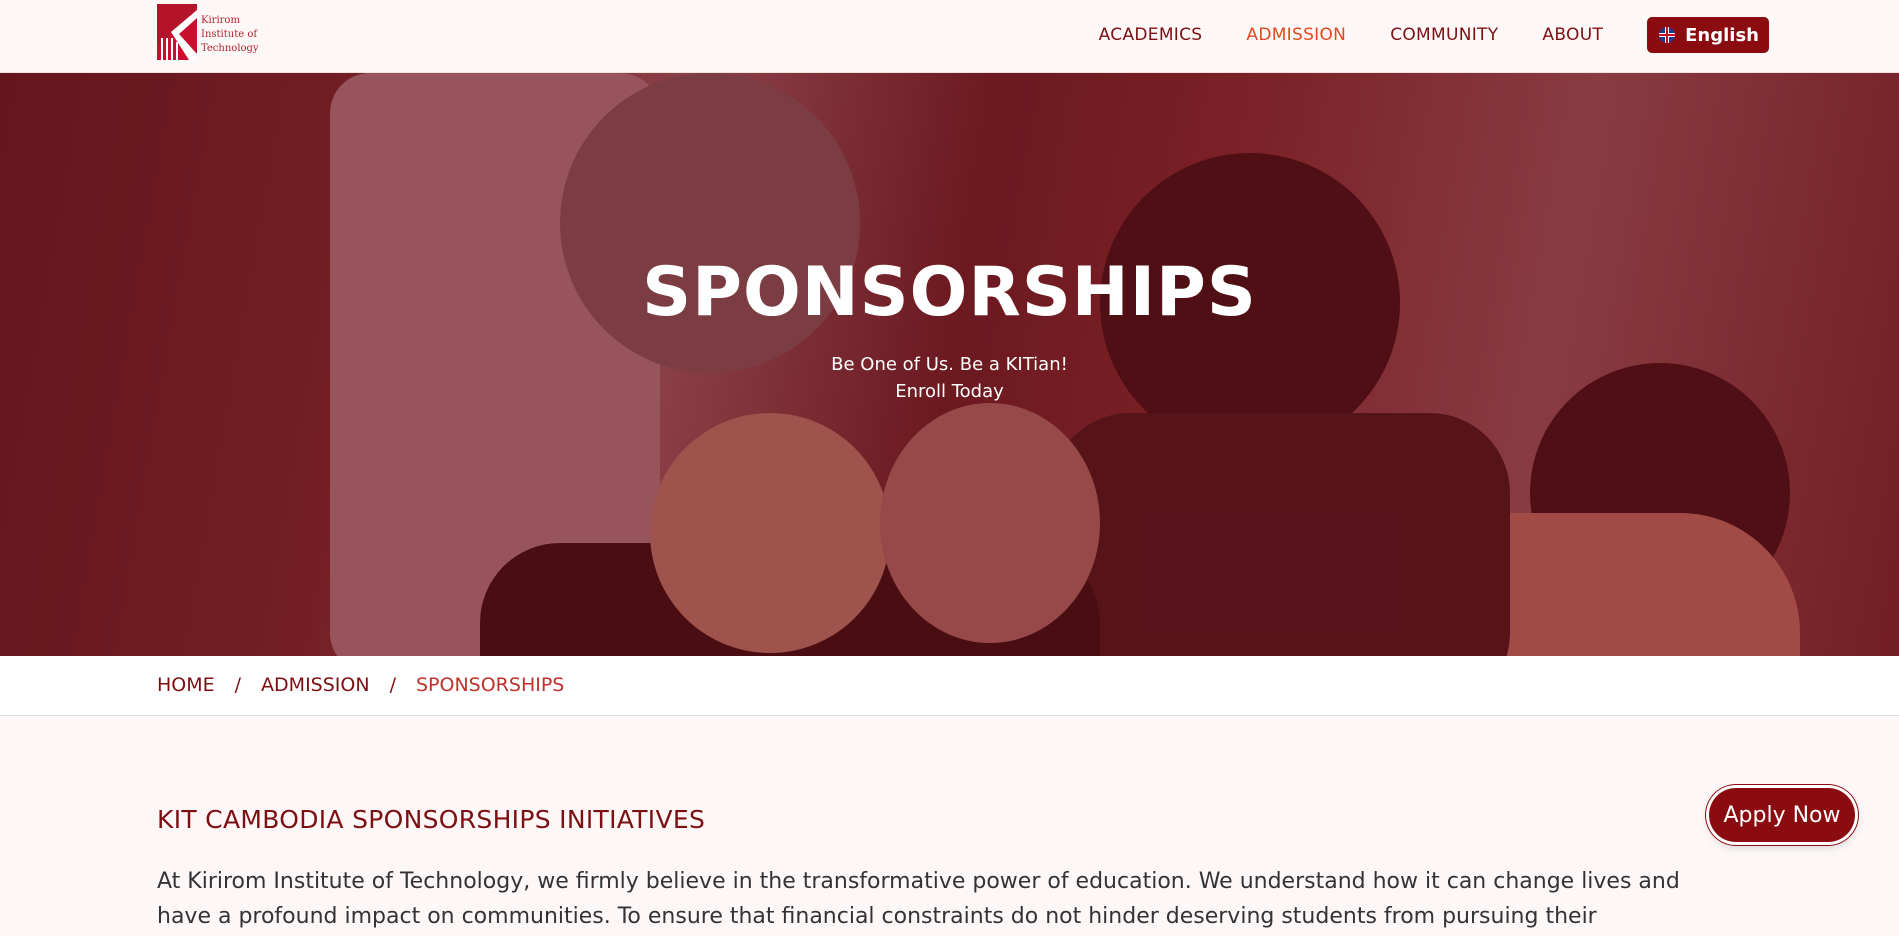 This screenshot has width=1899, height=936. What do you see at coordinates (1151, 35) in the screenshot?
I see `nav-academics: ACADEMICS` at bounding box center [1151, 35].